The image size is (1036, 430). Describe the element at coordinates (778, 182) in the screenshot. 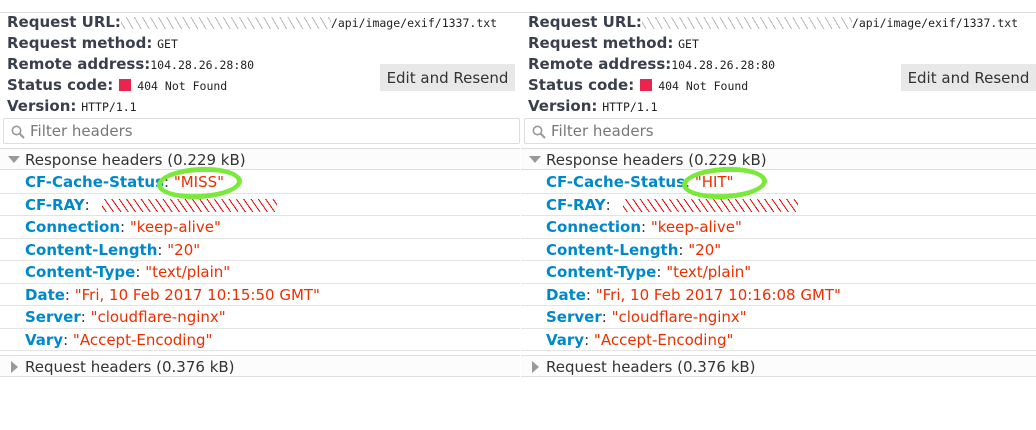

I see `header-row: CF-Cache-Status: "HIT"` at that location.